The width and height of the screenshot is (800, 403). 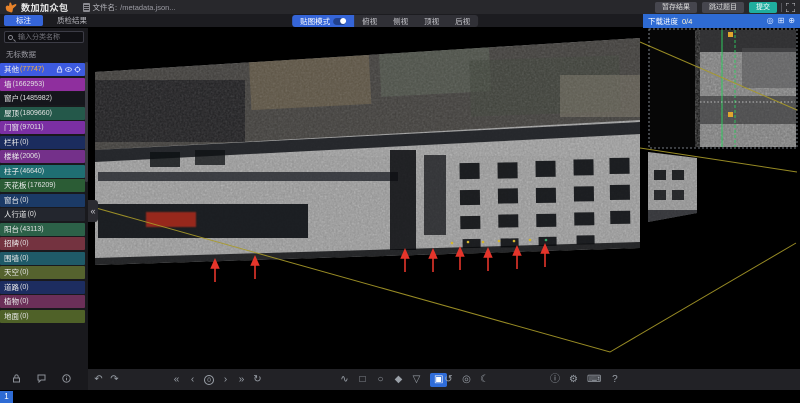 I want to click on tab-qc-result: 质检结果, so click(x=72, y=21).